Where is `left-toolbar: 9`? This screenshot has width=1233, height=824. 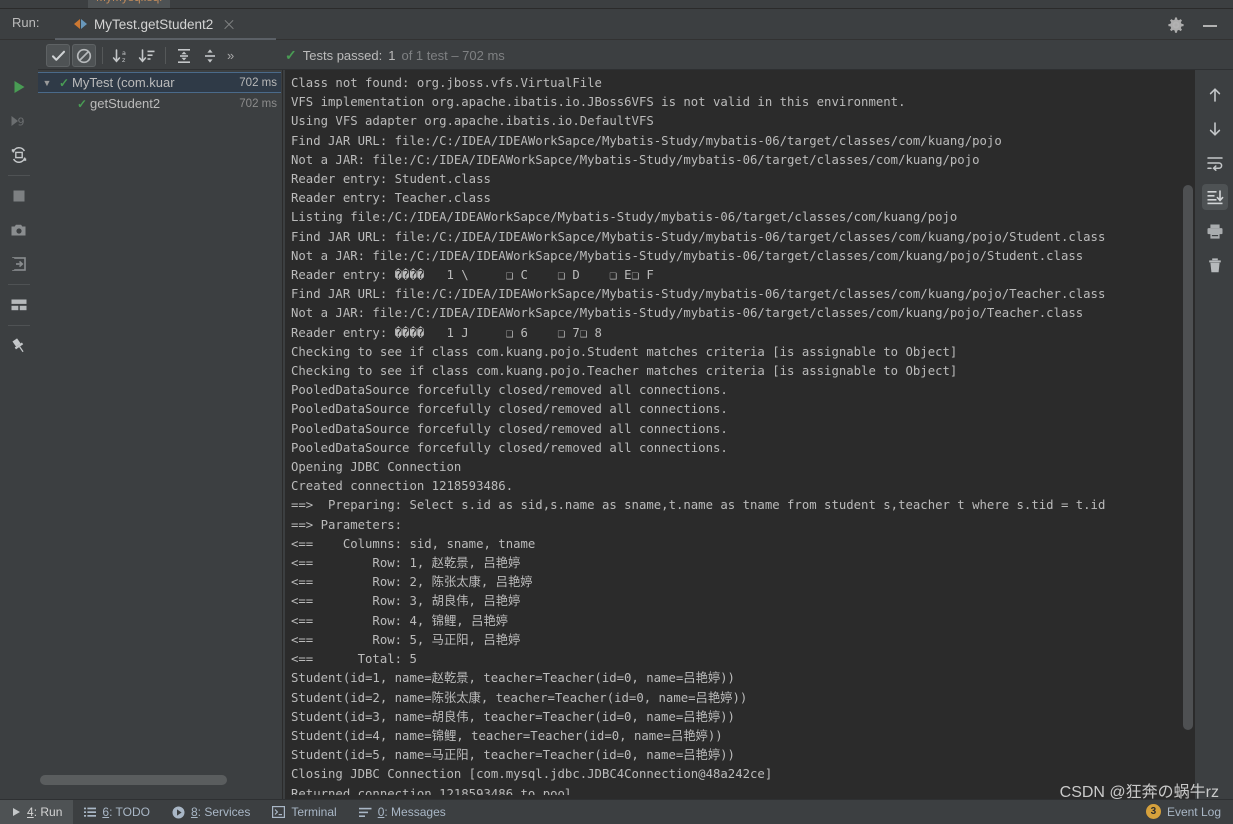
left-toolbar: 9 is located at coordinates (19, 420).